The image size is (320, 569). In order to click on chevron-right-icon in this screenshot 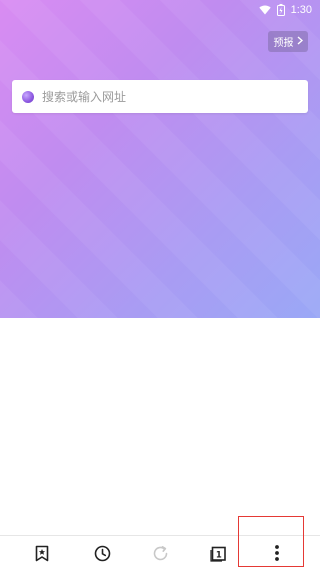, I will do `click(300, 41)`.